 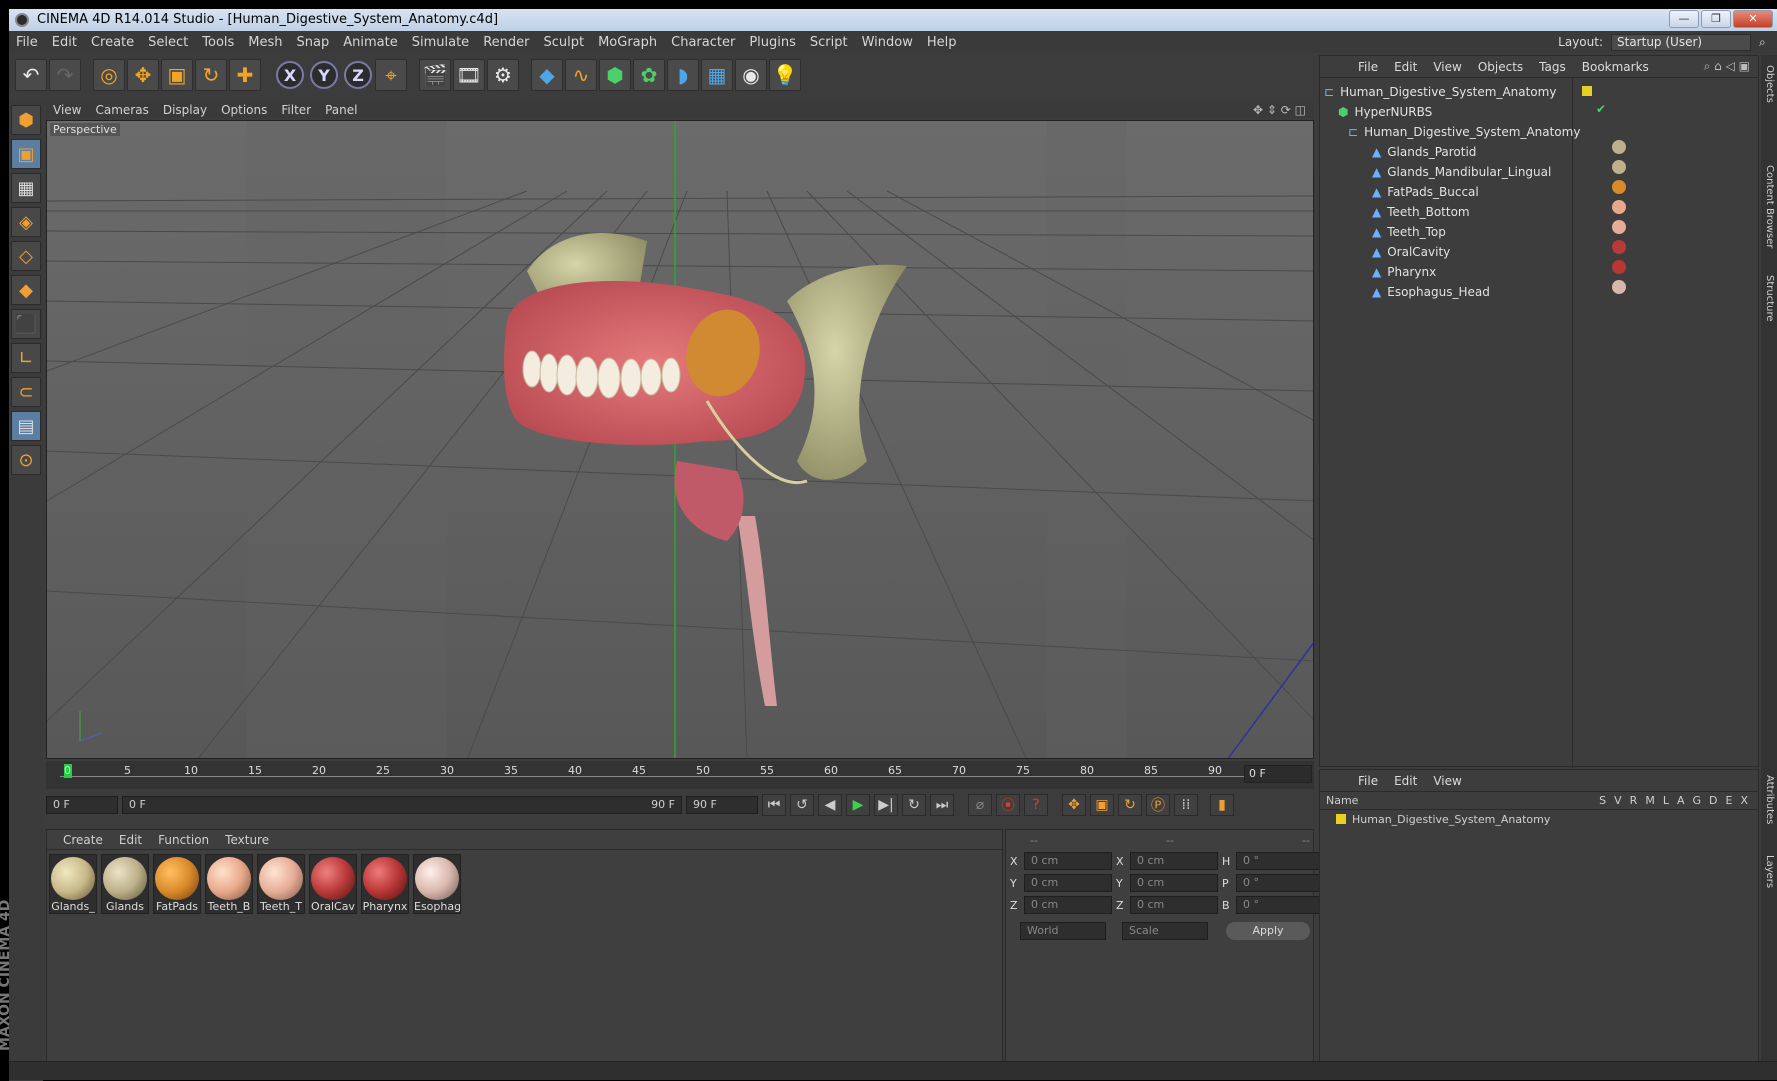 I want to click on objects-menu-objects: Objects, so click(x=1500, y=67).